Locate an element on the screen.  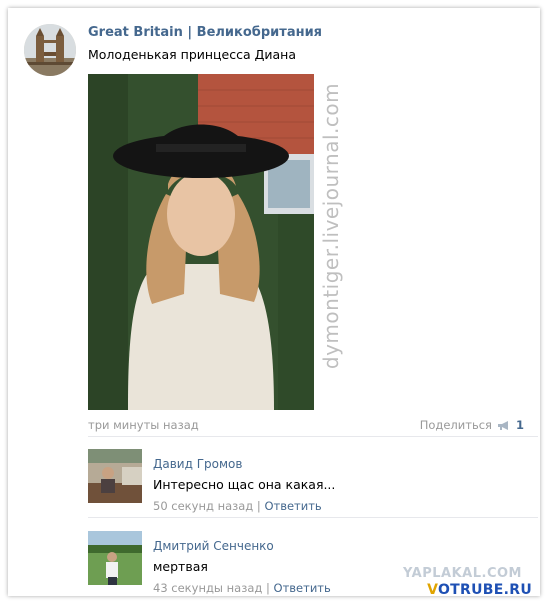
share-label: Поделиться is located at coordinates (455, 425).